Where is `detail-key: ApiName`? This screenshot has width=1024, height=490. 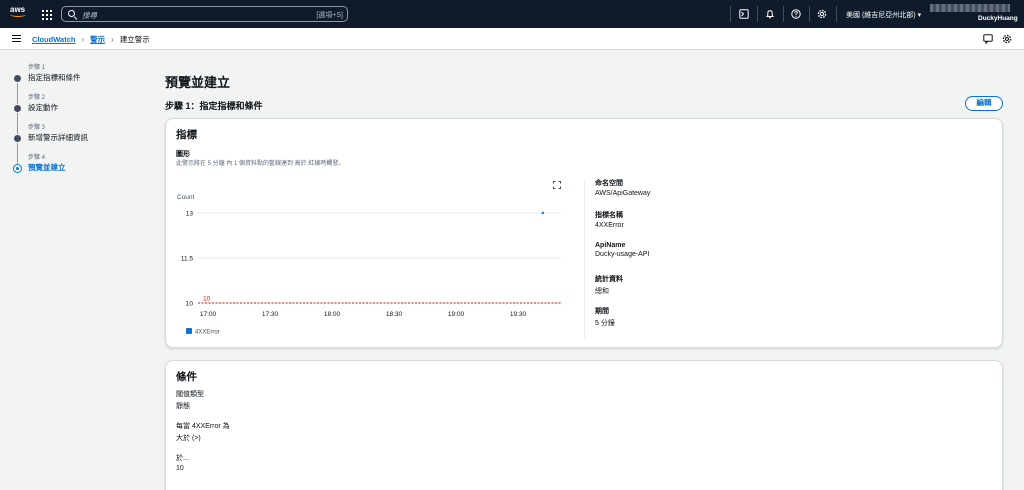
detail-key: ApiName is located at coordinates (610, 245).